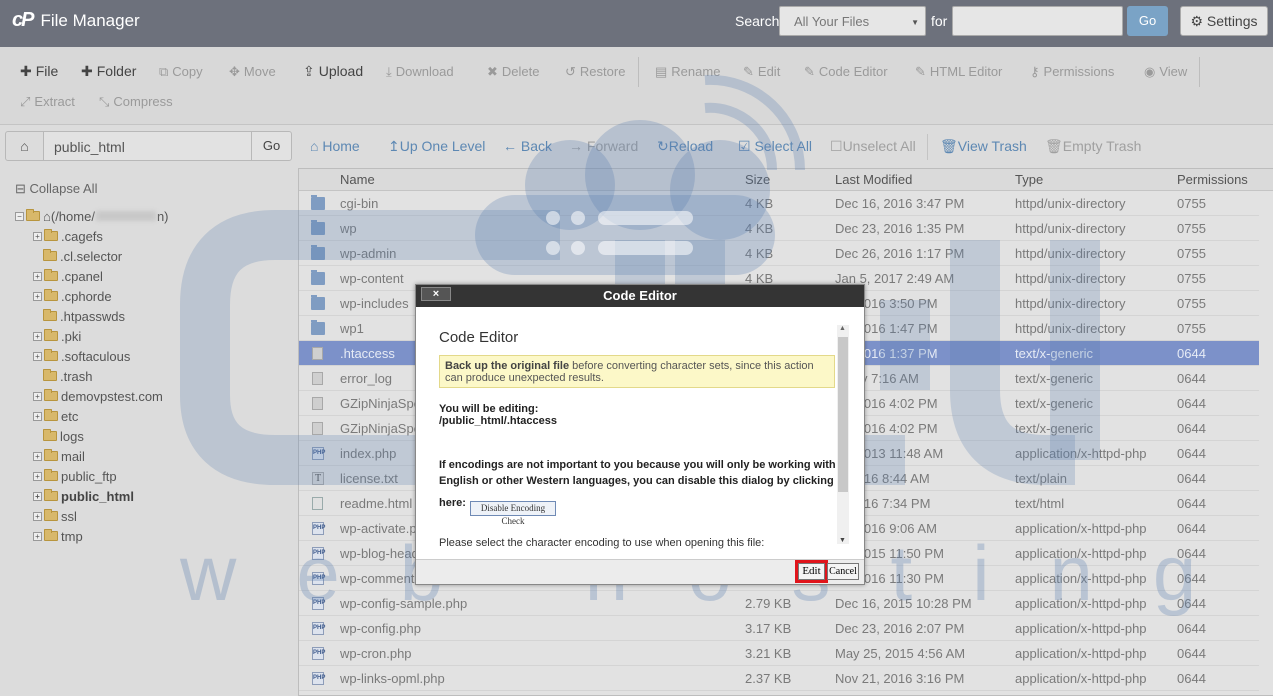 The width and height of the screenshot is (1273, 696). Describe the element at coordinates (39, 71) in the screenshot. I see `new-file-button: ✚ File` at that location.